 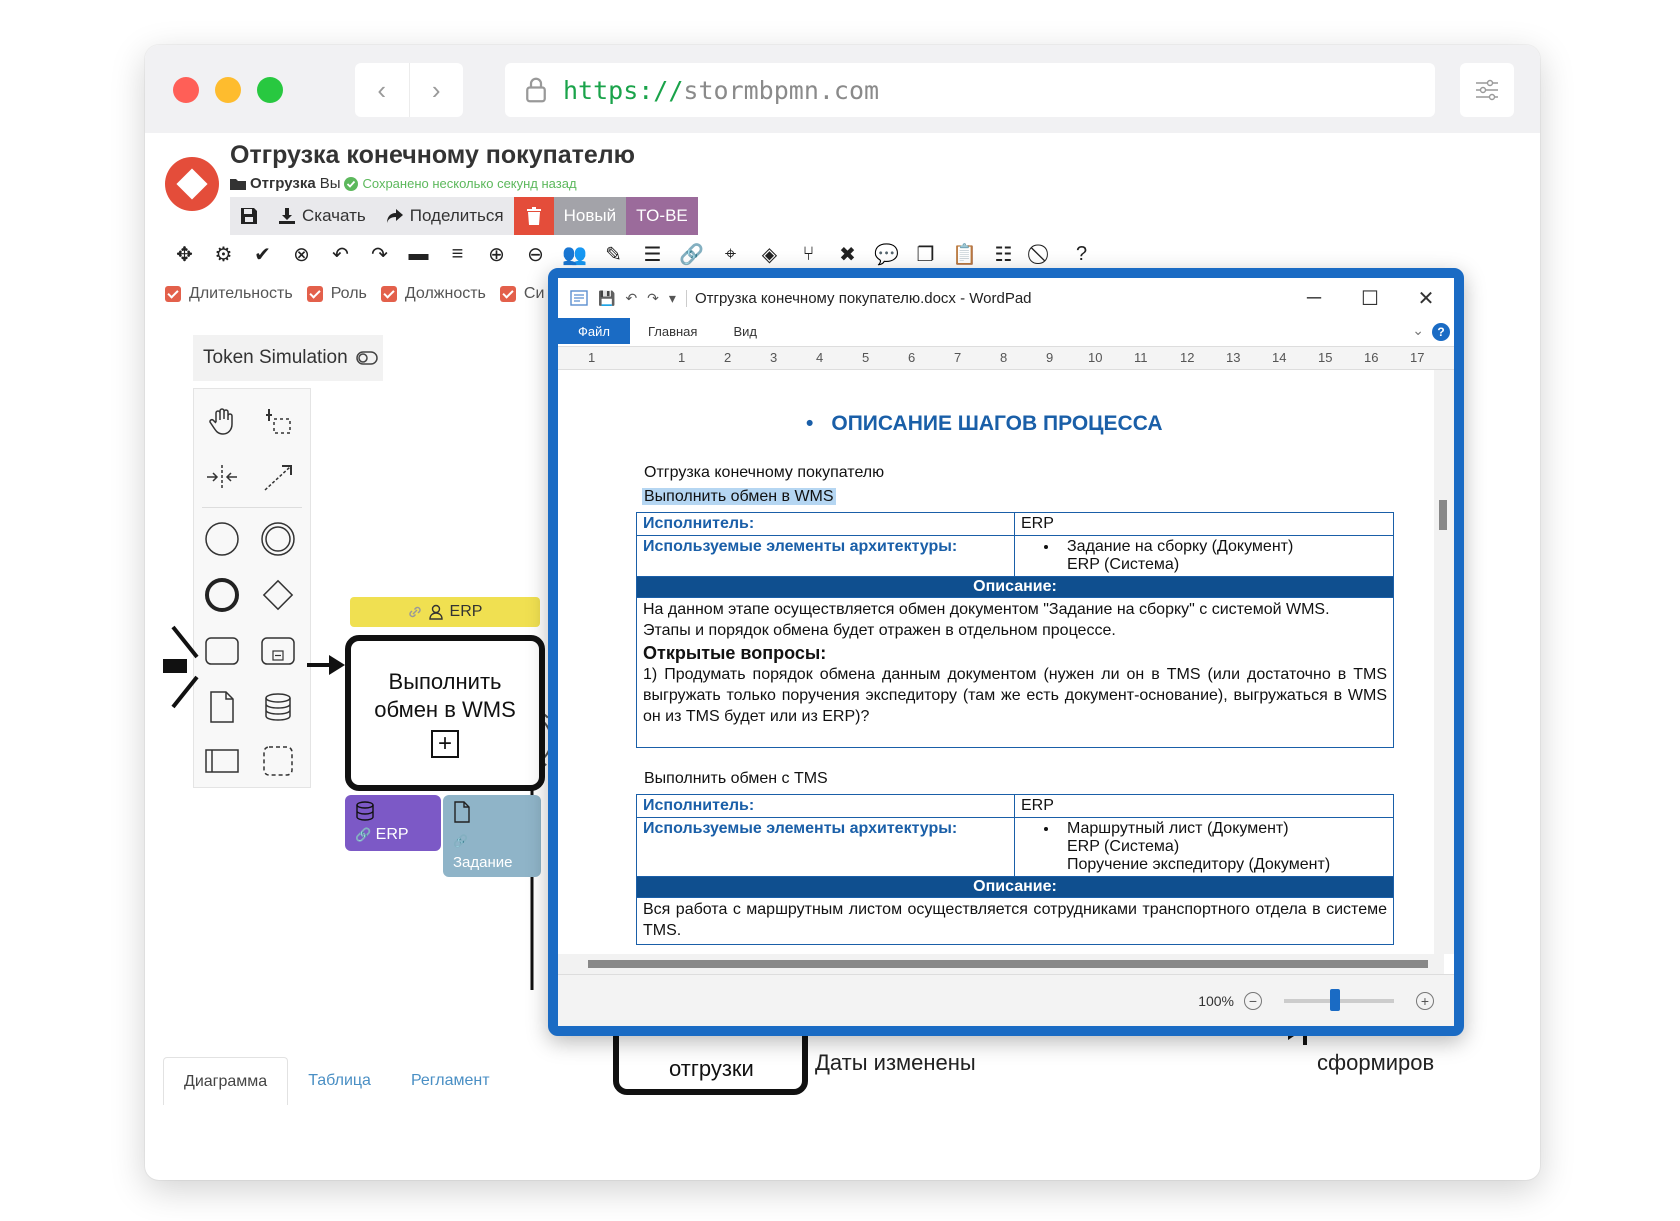 What do you see at coordinates (394, 216) in the screenshot?
I see `share-icon` at bounding box center [394, 216].